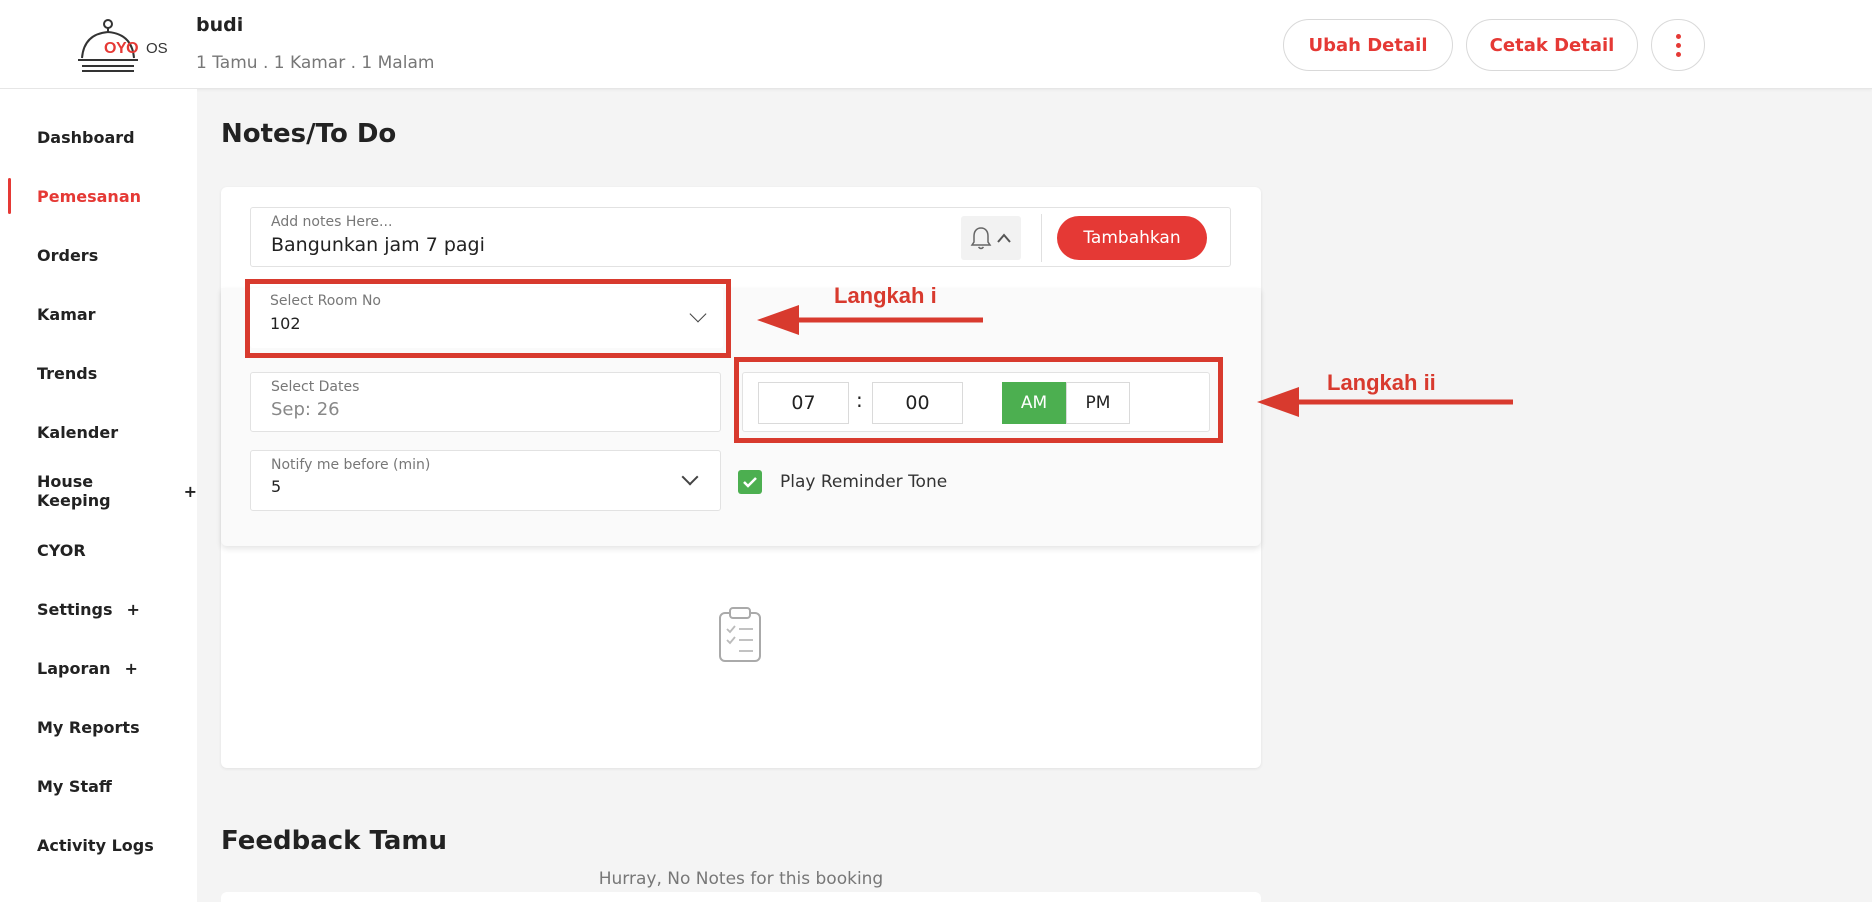 This screenshot has height=902, width=1872. What do you see at coordinates (157, 48) in the screenshot?
I see `logo-suffix: OS` at bounding box center [157, 48].